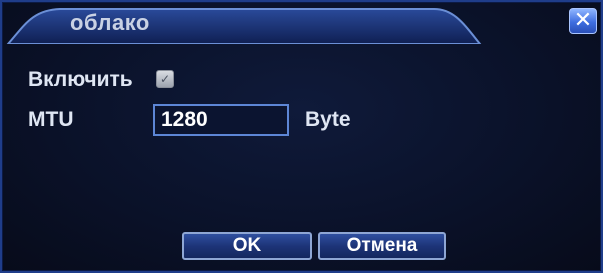  Describe the element at coordinates (328, 119) in the screenshot. I see `mtu-unit-label: Byte` at that location.